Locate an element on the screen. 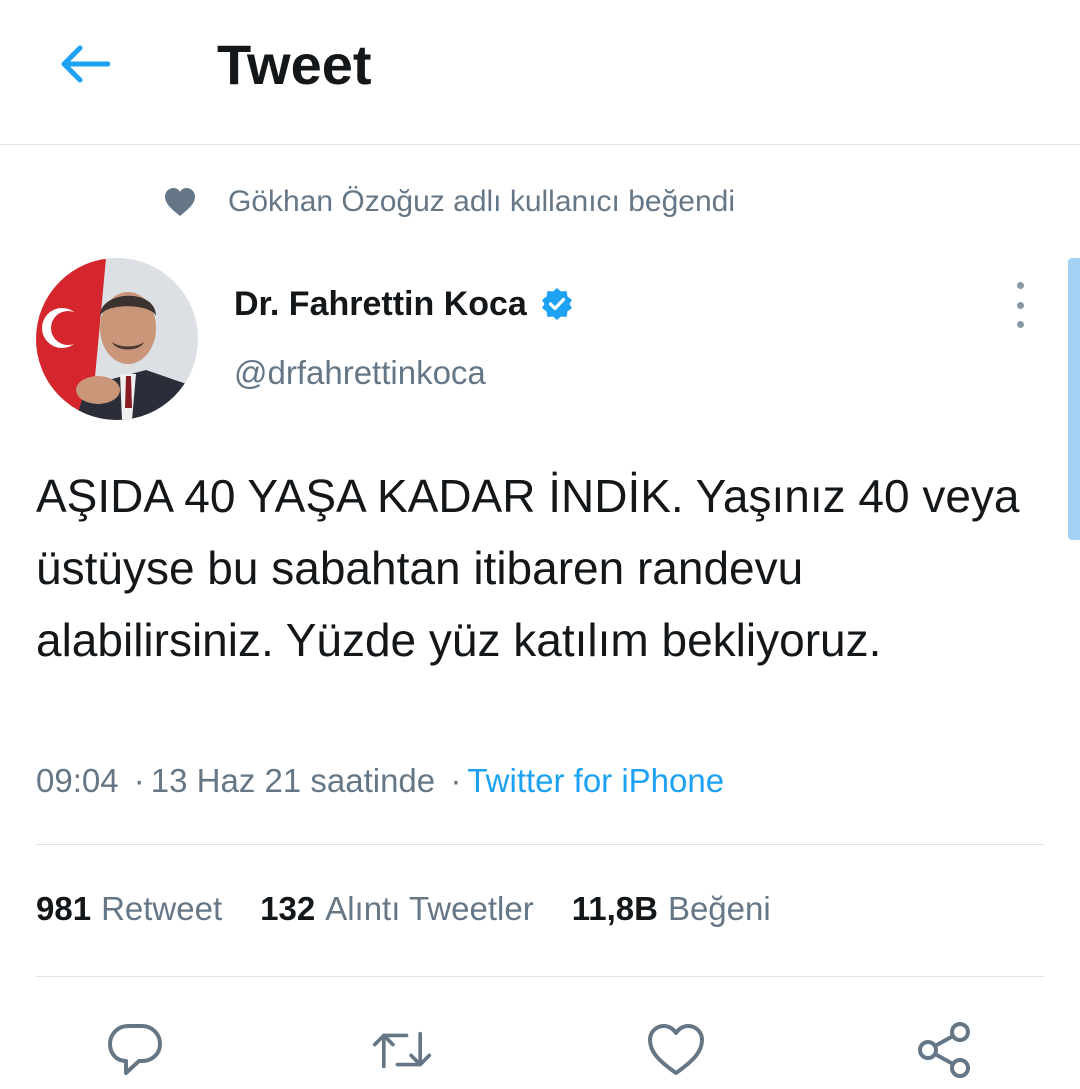 The height and width of the screenshot is (1089, 1080). quotes-stat: 132 Alıntı Tweetler is located at coordinates (397, 909).